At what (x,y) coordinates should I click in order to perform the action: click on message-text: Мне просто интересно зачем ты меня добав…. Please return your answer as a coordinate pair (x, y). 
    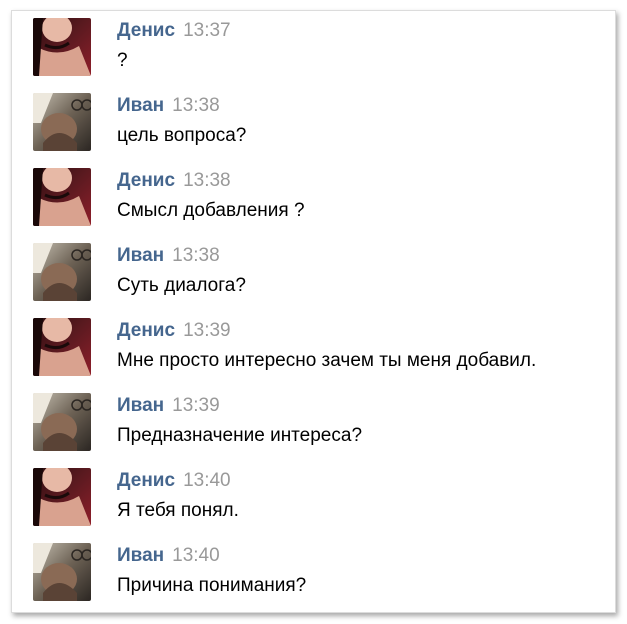
    Looking at the image, I should click on (327, 360).